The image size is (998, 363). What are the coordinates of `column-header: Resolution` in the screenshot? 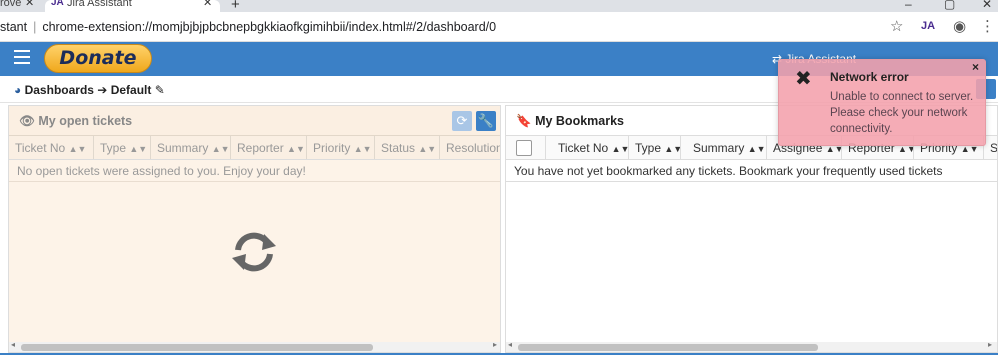 It's located at (470, 147).